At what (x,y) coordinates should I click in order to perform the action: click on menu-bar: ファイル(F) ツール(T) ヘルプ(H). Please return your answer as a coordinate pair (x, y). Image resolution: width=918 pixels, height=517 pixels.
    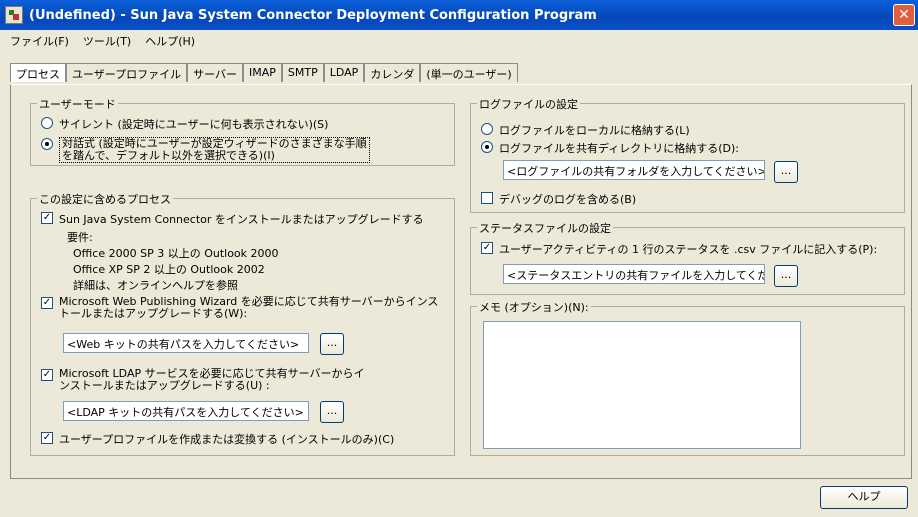
    Looking at the image, I should click on (102, 41).